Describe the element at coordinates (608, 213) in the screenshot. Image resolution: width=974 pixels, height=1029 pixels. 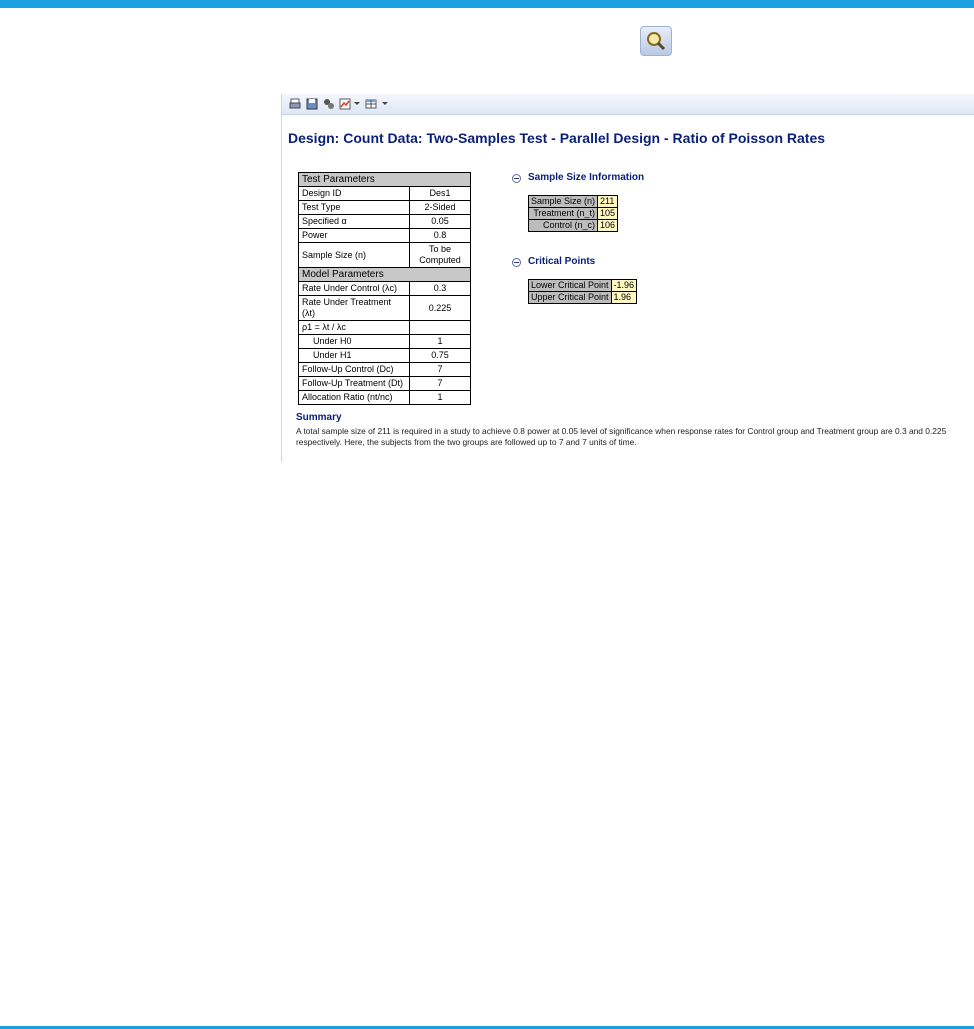
I see `treatment-value: 105` at that location.